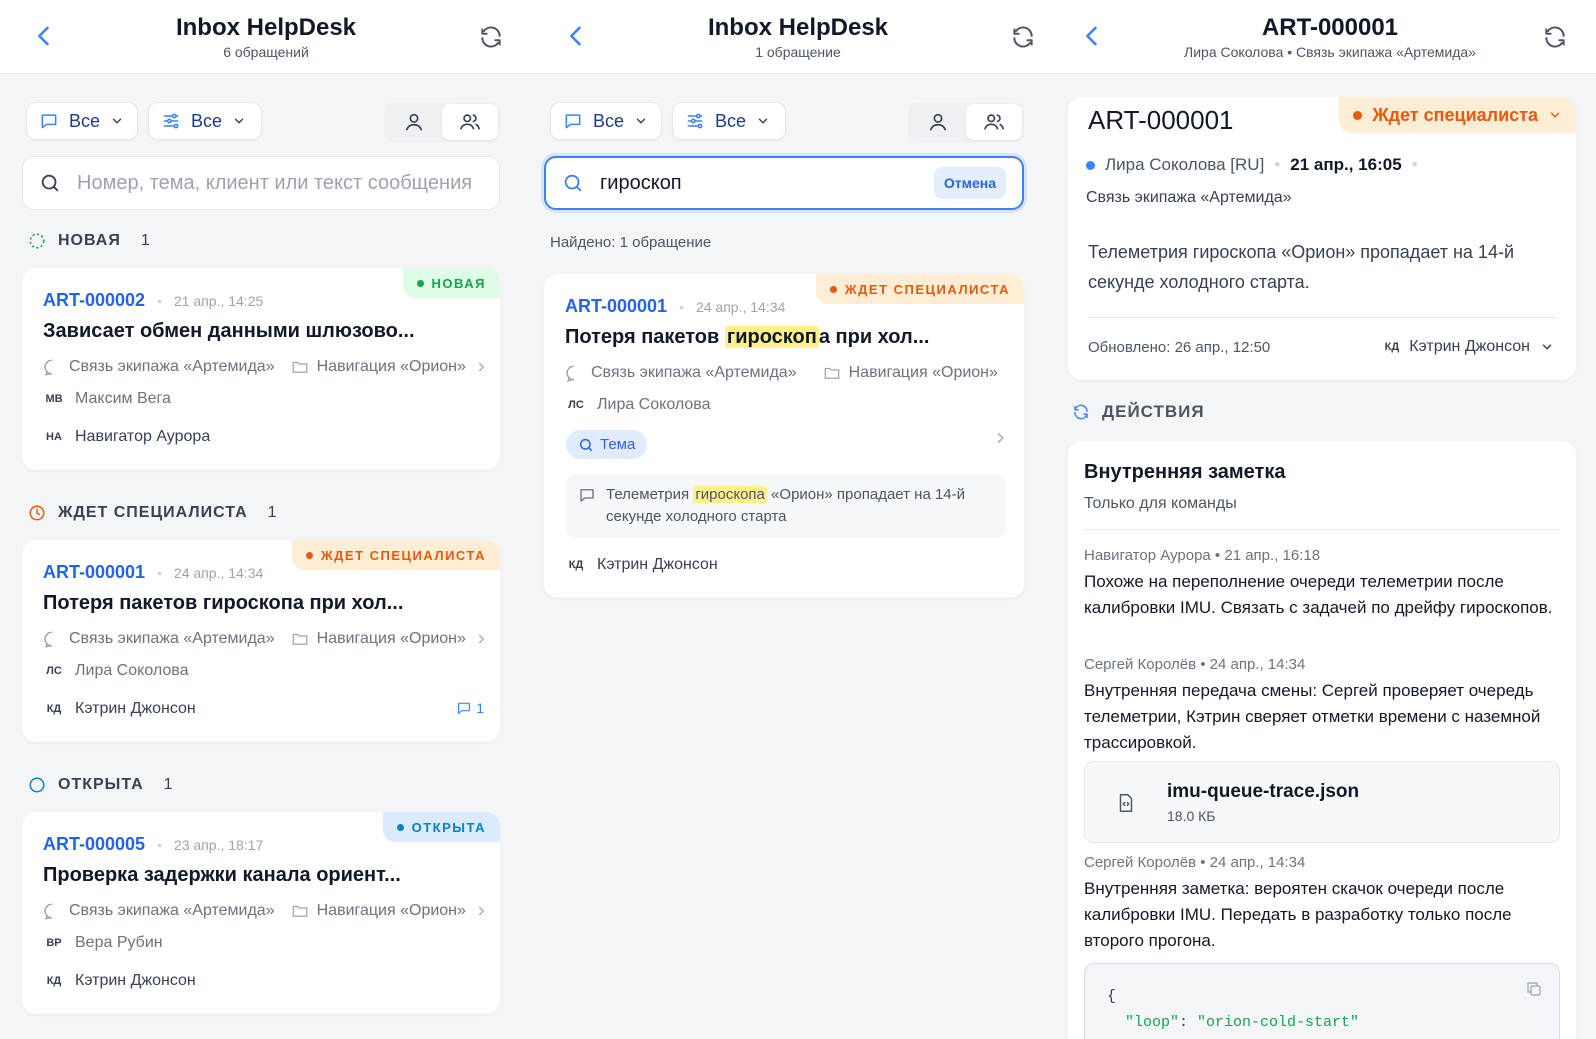  What do you see at coordinates (637, 405) in the screenshot?
I see `ticket-client: ЛС Лира Соколова` at bounding box center [637, 405].